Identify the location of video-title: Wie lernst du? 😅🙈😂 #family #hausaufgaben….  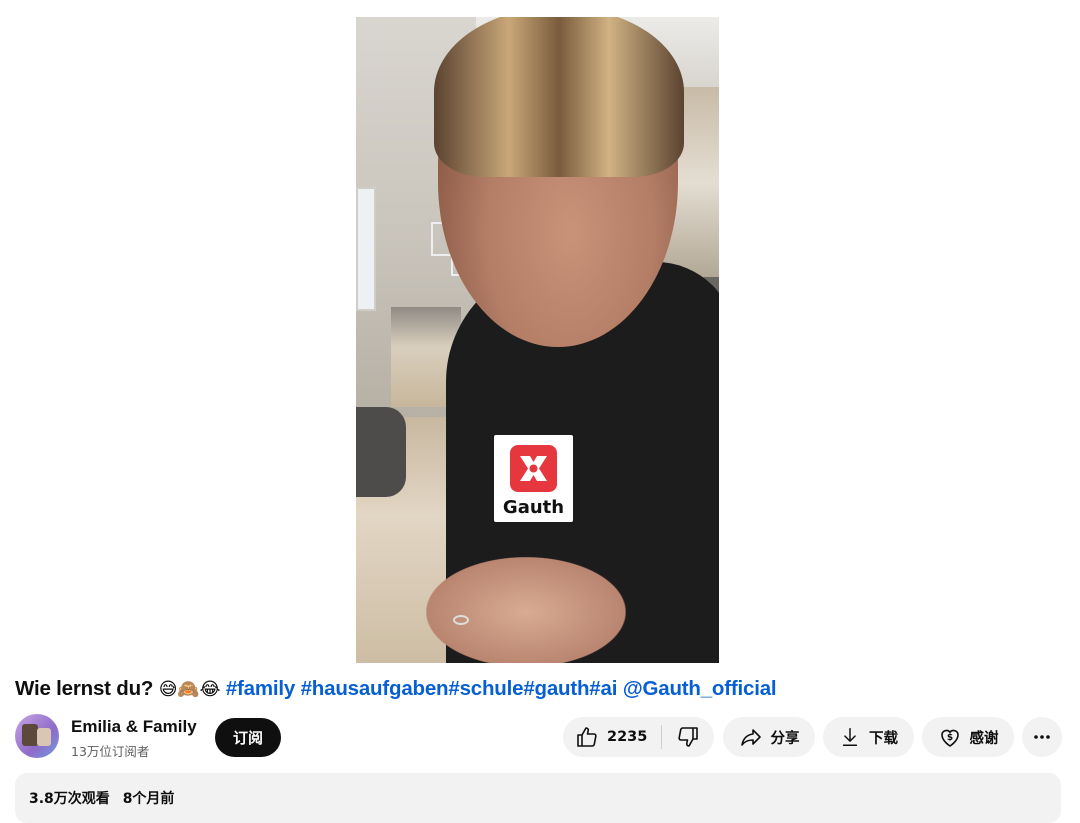
(396, 689).